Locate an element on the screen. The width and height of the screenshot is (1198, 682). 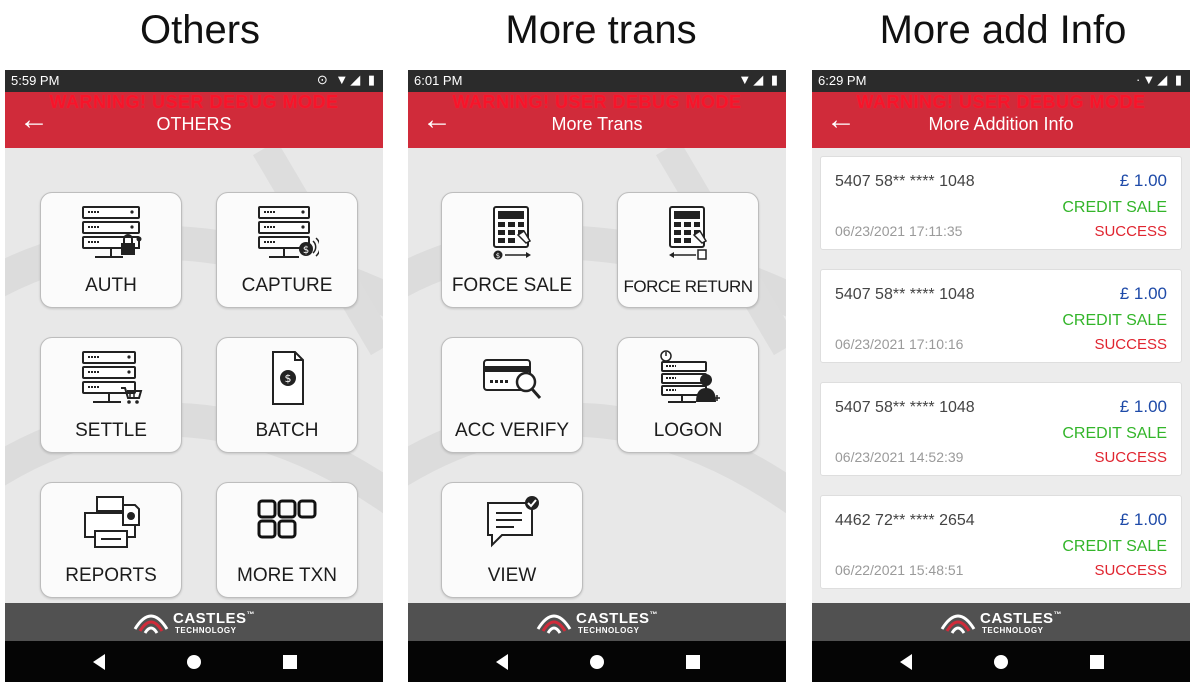
tile-label: FORCE RETURN is located at coordinates (688, 286).